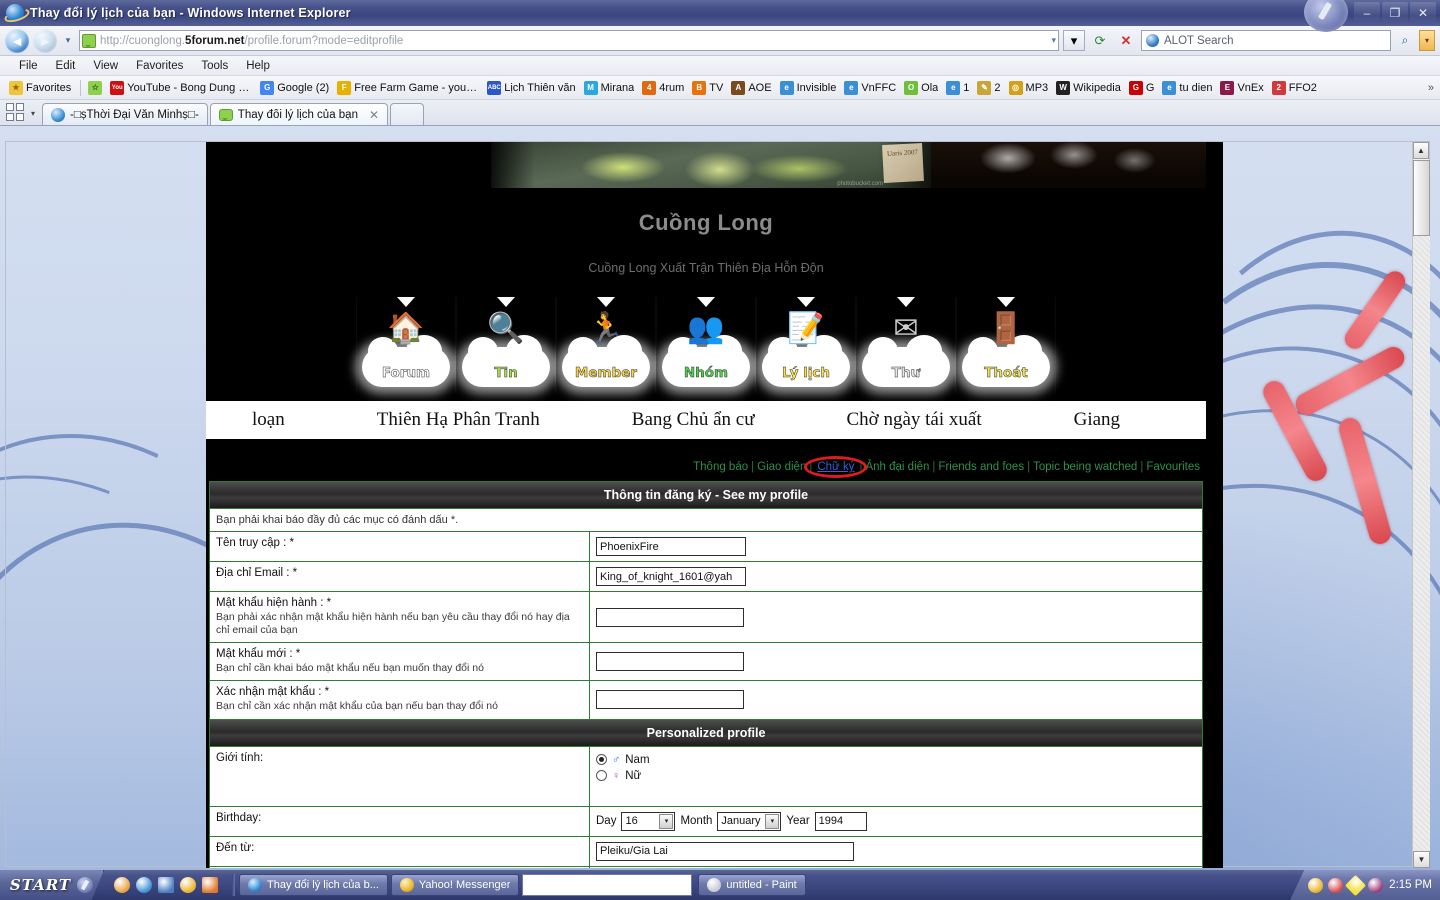 The image size is (1440, 900). What do you see at coordinates (1053, 40) in the screenshot?
I see `address-dropdown-caret-icon: ▾` at bounding box center [1053, 40].